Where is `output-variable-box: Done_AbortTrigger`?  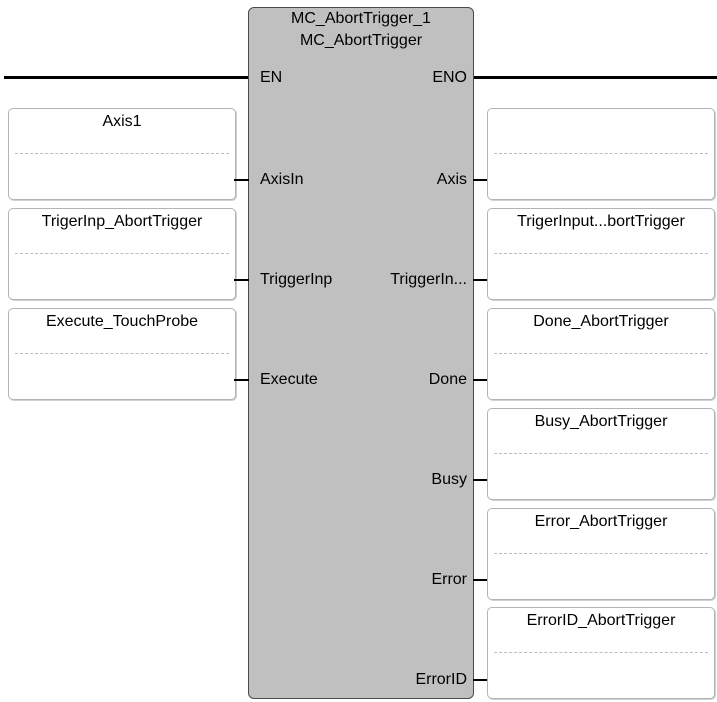 output-variable-box: Done_AbortTrigger is located at coordinates (601, 354).